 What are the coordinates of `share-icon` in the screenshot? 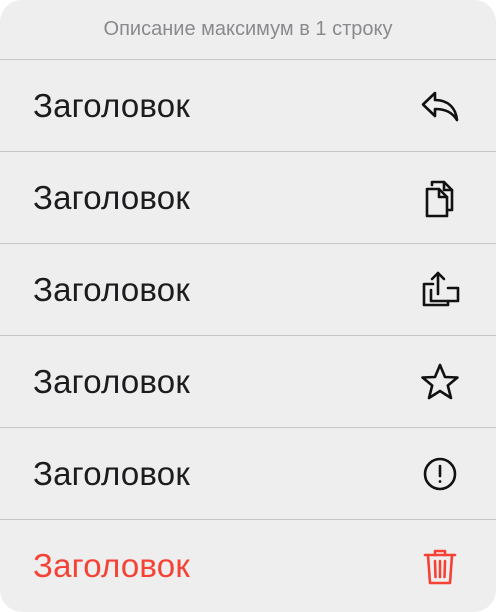 It's located at (440, 290).